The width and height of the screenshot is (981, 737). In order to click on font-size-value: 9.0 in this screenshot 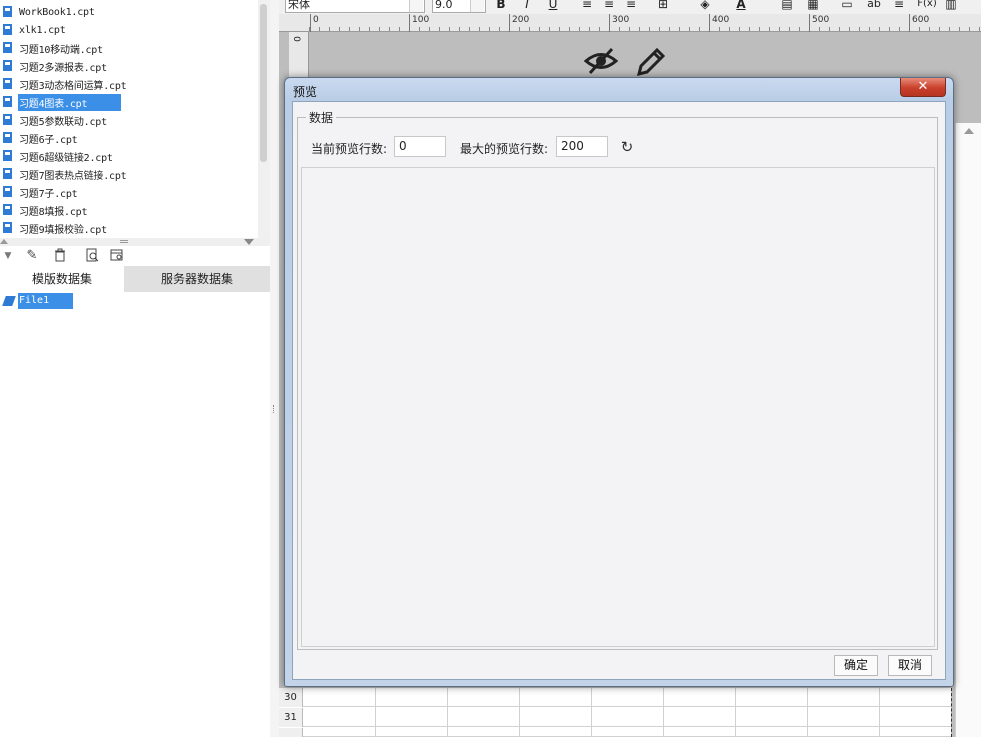, I will do `click(444, 5)`.